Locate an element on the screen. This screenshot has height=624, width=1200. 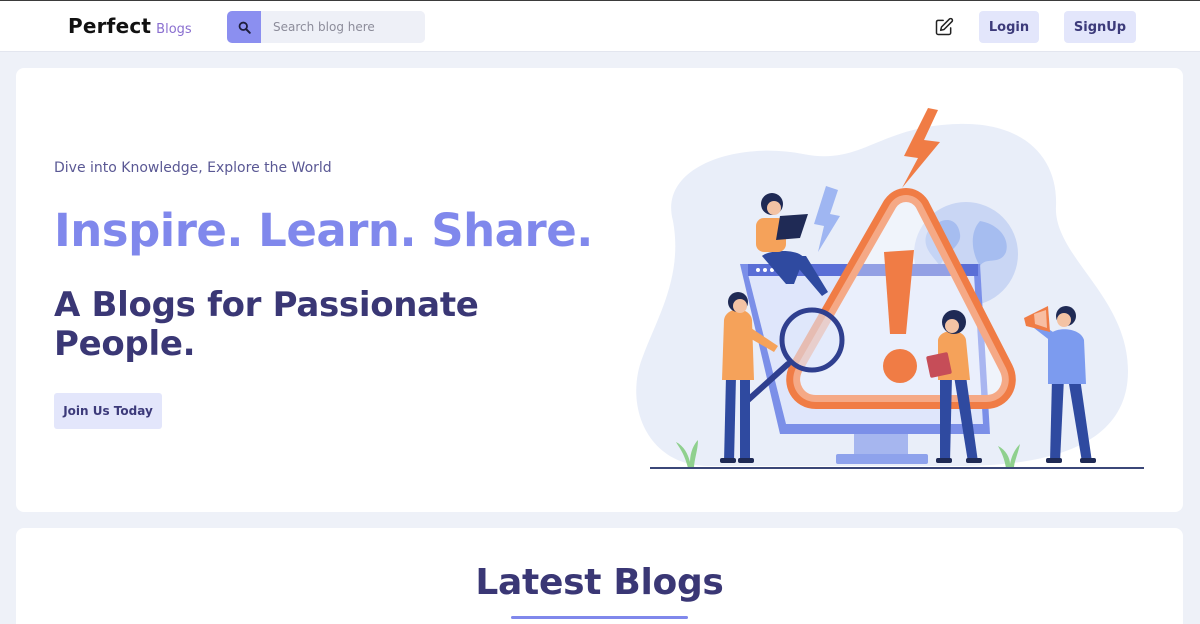
search-icon is located at coordinates (244, 27).